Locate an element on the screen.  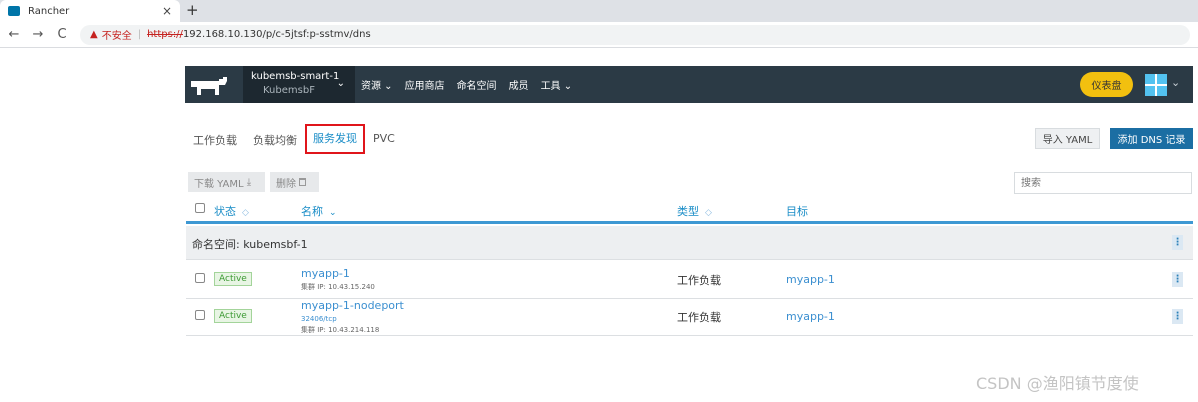
namespace-label: 命名空间: kubemsbf-1 is located at coordinates (250, 244).